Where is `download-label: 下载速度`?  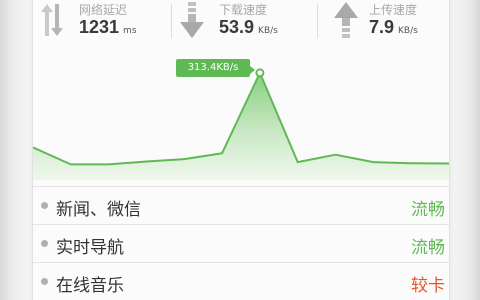
download-label: 下载速度 is located at coordinates (243, 10).